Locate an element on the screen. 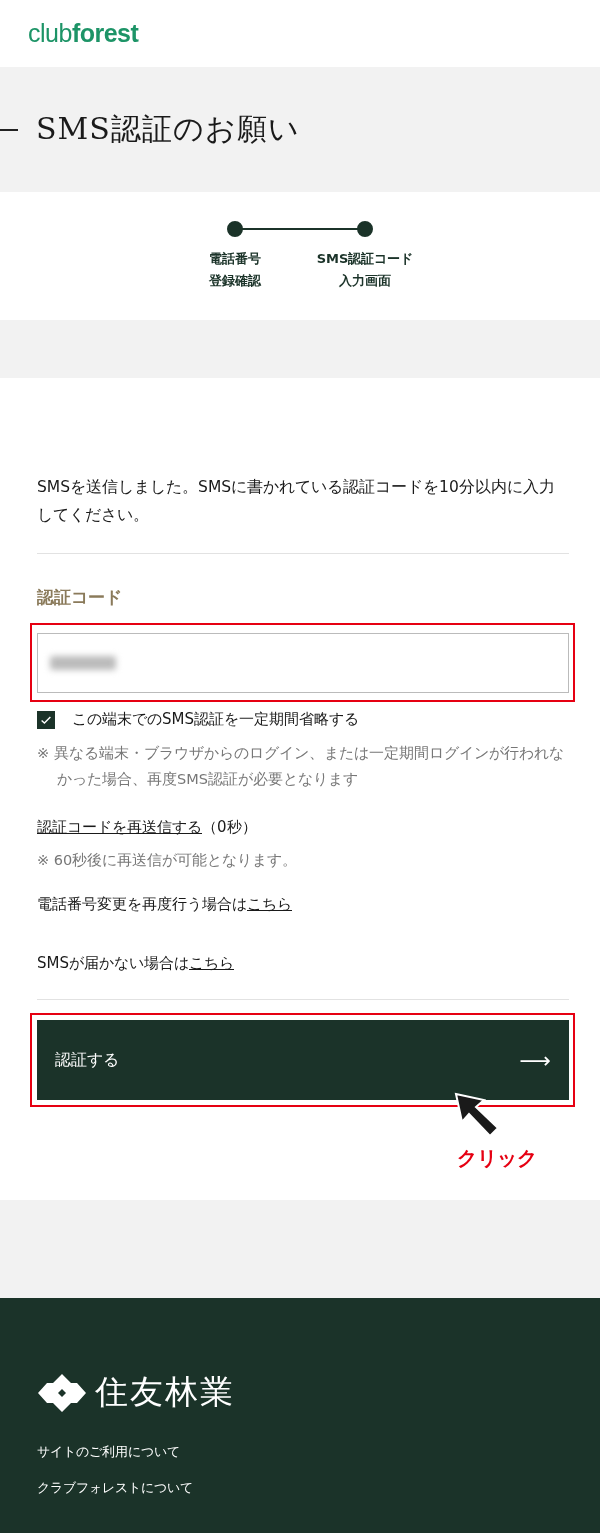 The height and width of the screenshot is (1533, 600). checkbox is located at coordinates (46, 719).